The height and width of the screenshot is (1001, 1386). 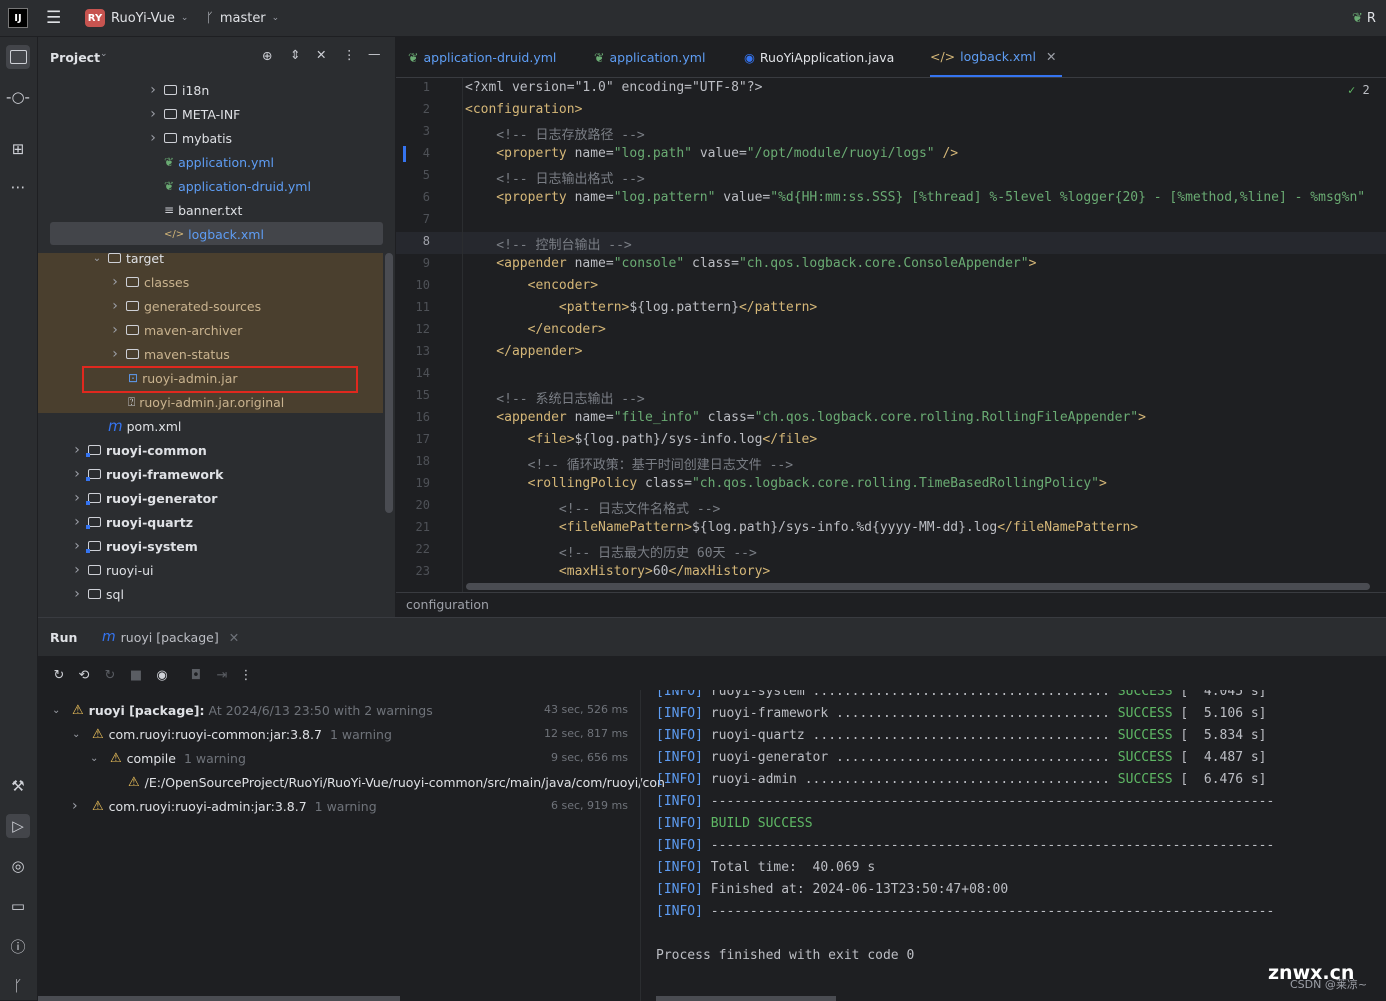 What do you see at coordinates (53, 18) in the screenshot?
I see `main-menu-icon: ☰` at bounding box center [53, 18].